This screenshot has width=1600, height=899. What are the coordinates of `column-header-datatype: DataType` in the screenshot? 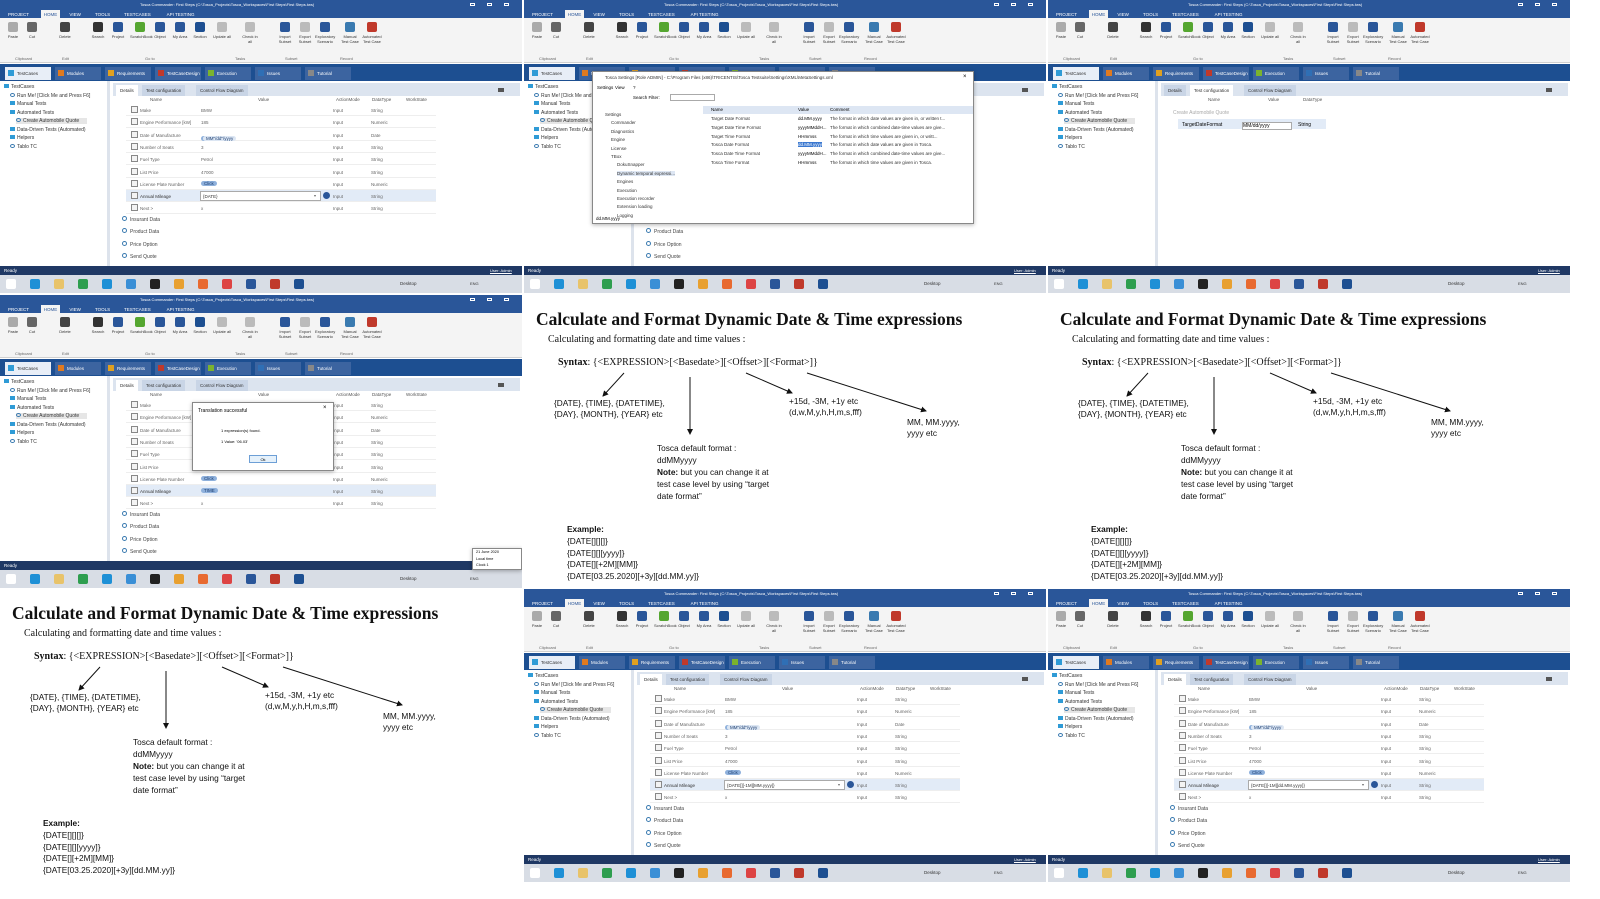 It's located at (381, 99).